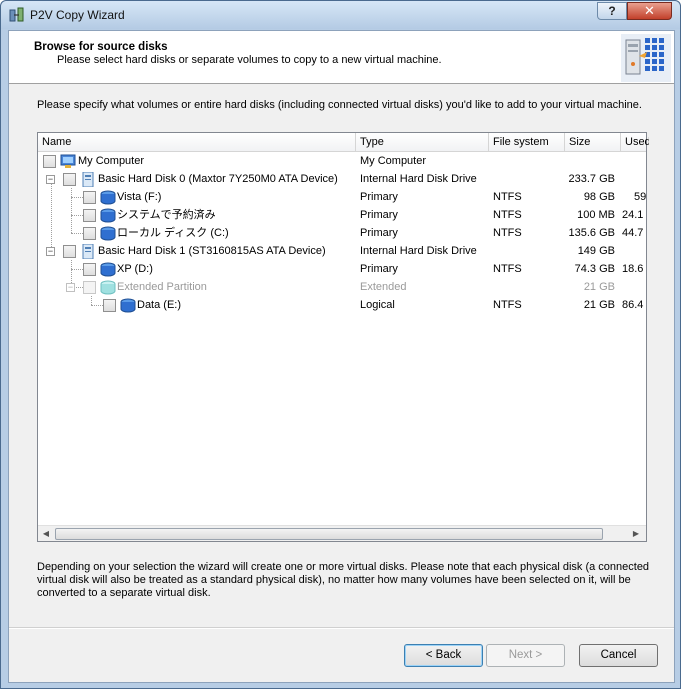 The height and width of the screenshot is (689, 681). What do you see at coordinates (342, 161) in the screenshot?
I see `tree-row-my-computer: My Computer My Computer` at bounding box center [342, 161].